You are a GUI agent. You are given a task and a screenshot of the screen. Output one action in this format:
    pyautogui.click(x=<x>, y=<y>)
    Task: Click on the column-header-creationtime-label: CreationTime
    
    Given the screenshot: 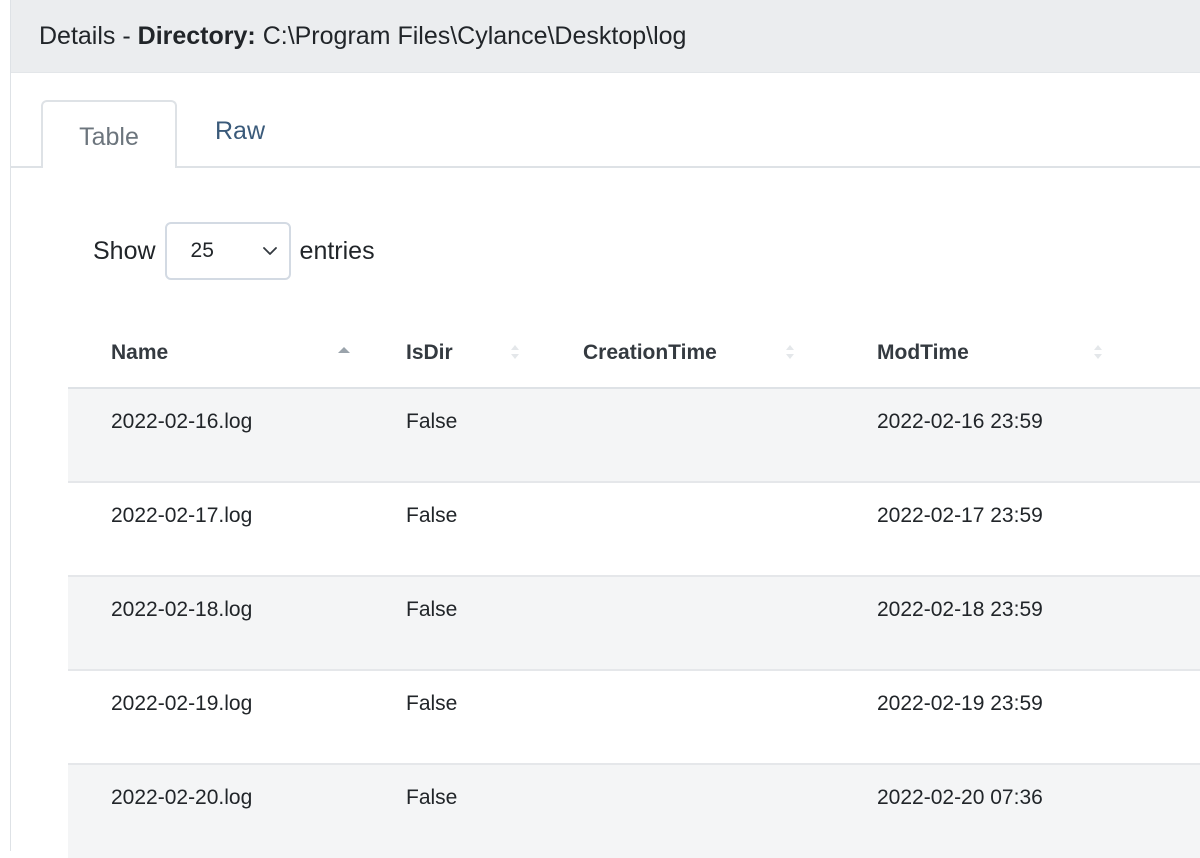 What is the action you would take?
    pyautogui.click(x=650, y=352)
    